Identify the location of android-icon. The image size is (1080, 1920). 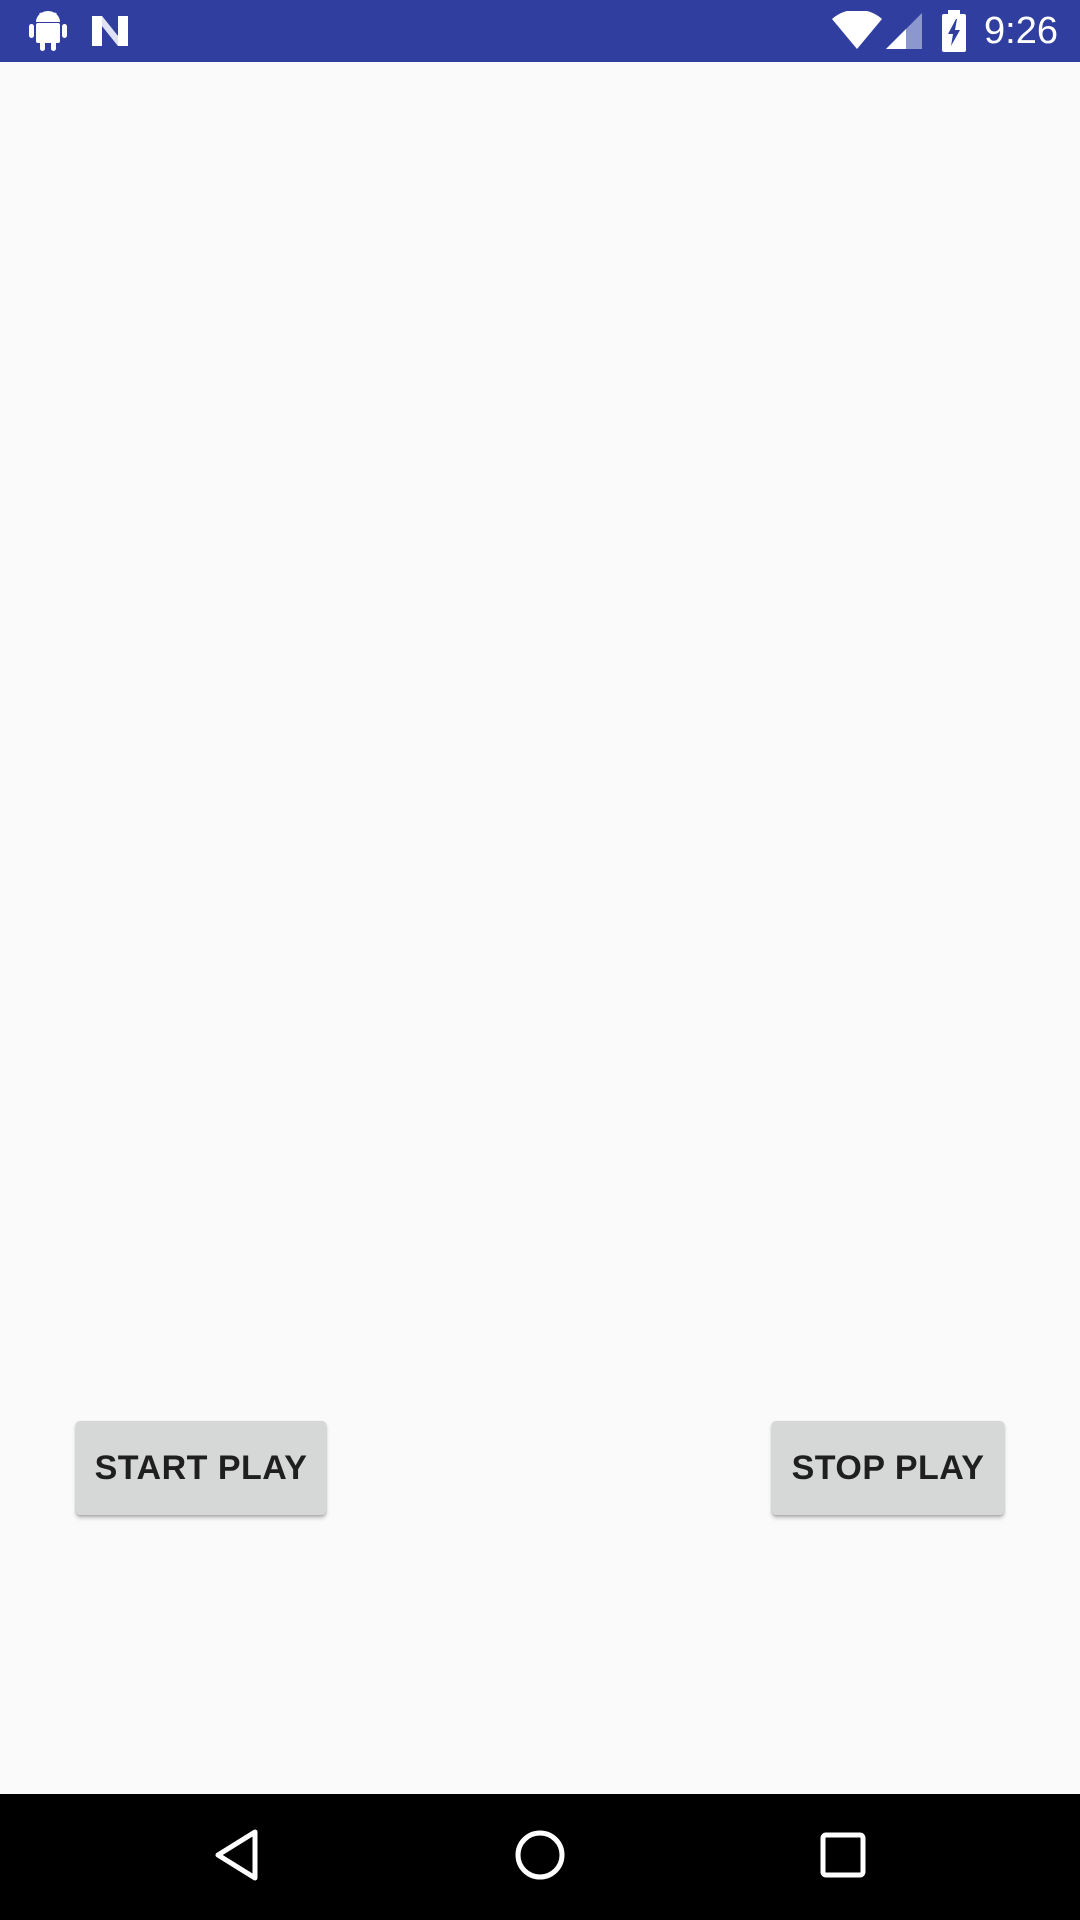
(48, 31).